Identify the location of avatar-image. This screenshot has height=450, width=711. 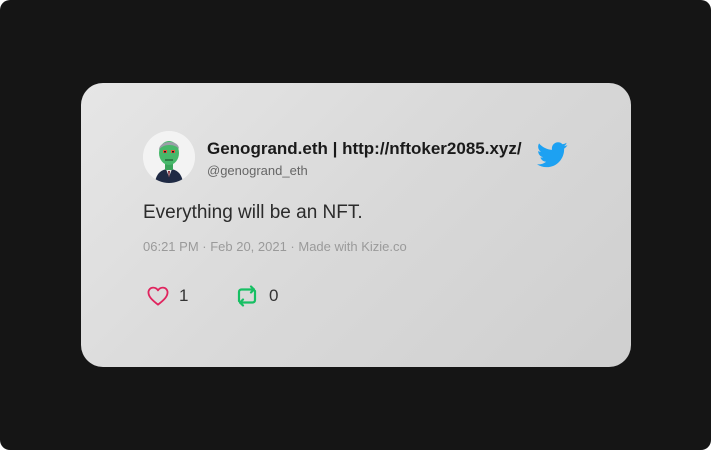
(169, 157).